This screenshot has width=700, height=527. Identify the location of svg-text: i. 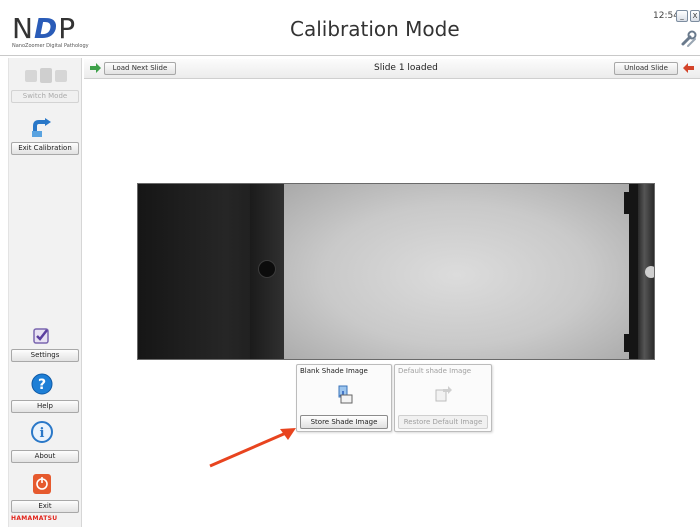
(42, 433).